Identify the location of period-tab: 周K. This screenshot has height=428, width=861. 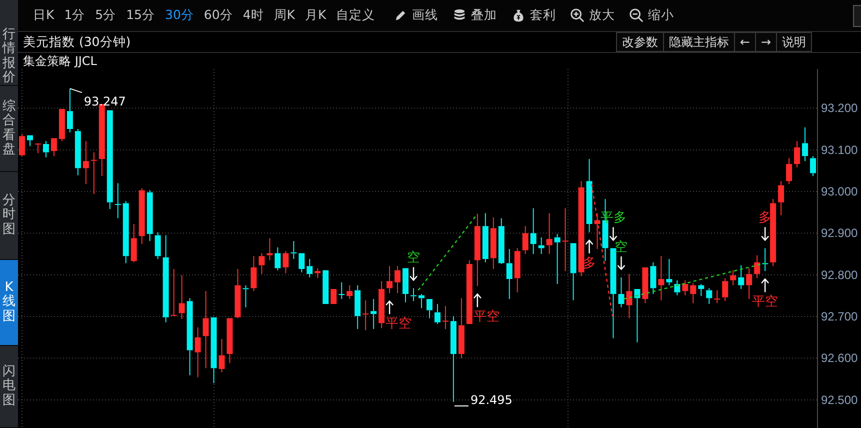
(284, 15).